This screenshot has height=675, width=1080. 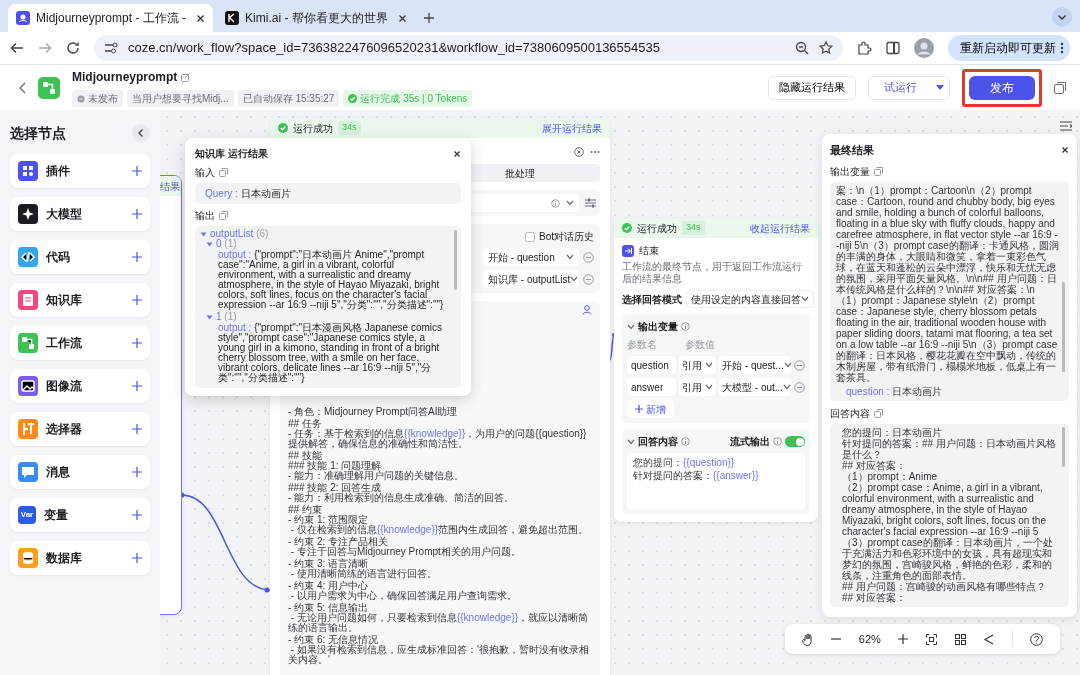 What do you see at coordinates (795, 441) in the screenshot?
I see `stream-toggle` at bounding box center [795, 441].